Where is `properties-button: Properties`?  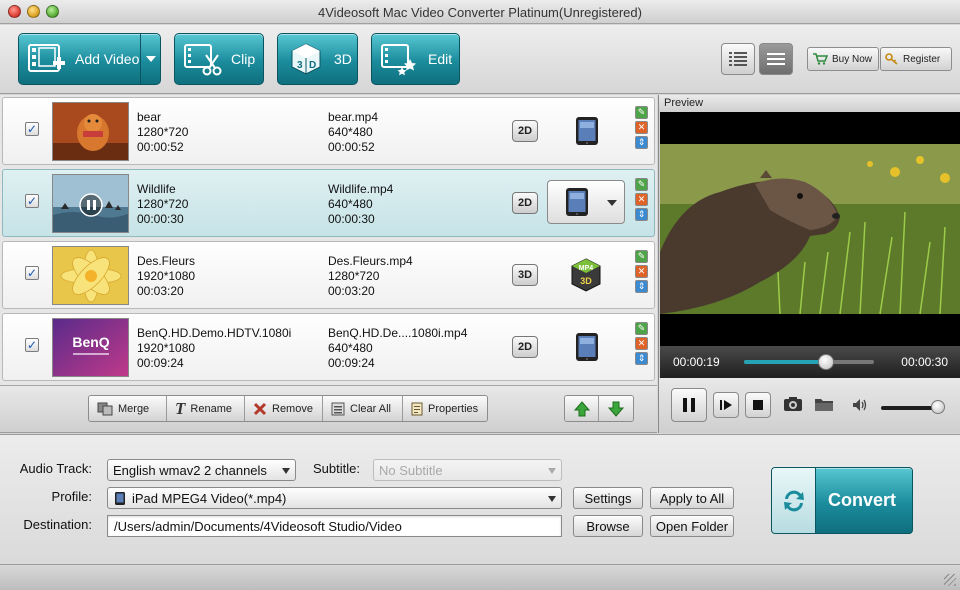 properties-button: Properties is located at coordinates (445, 408).